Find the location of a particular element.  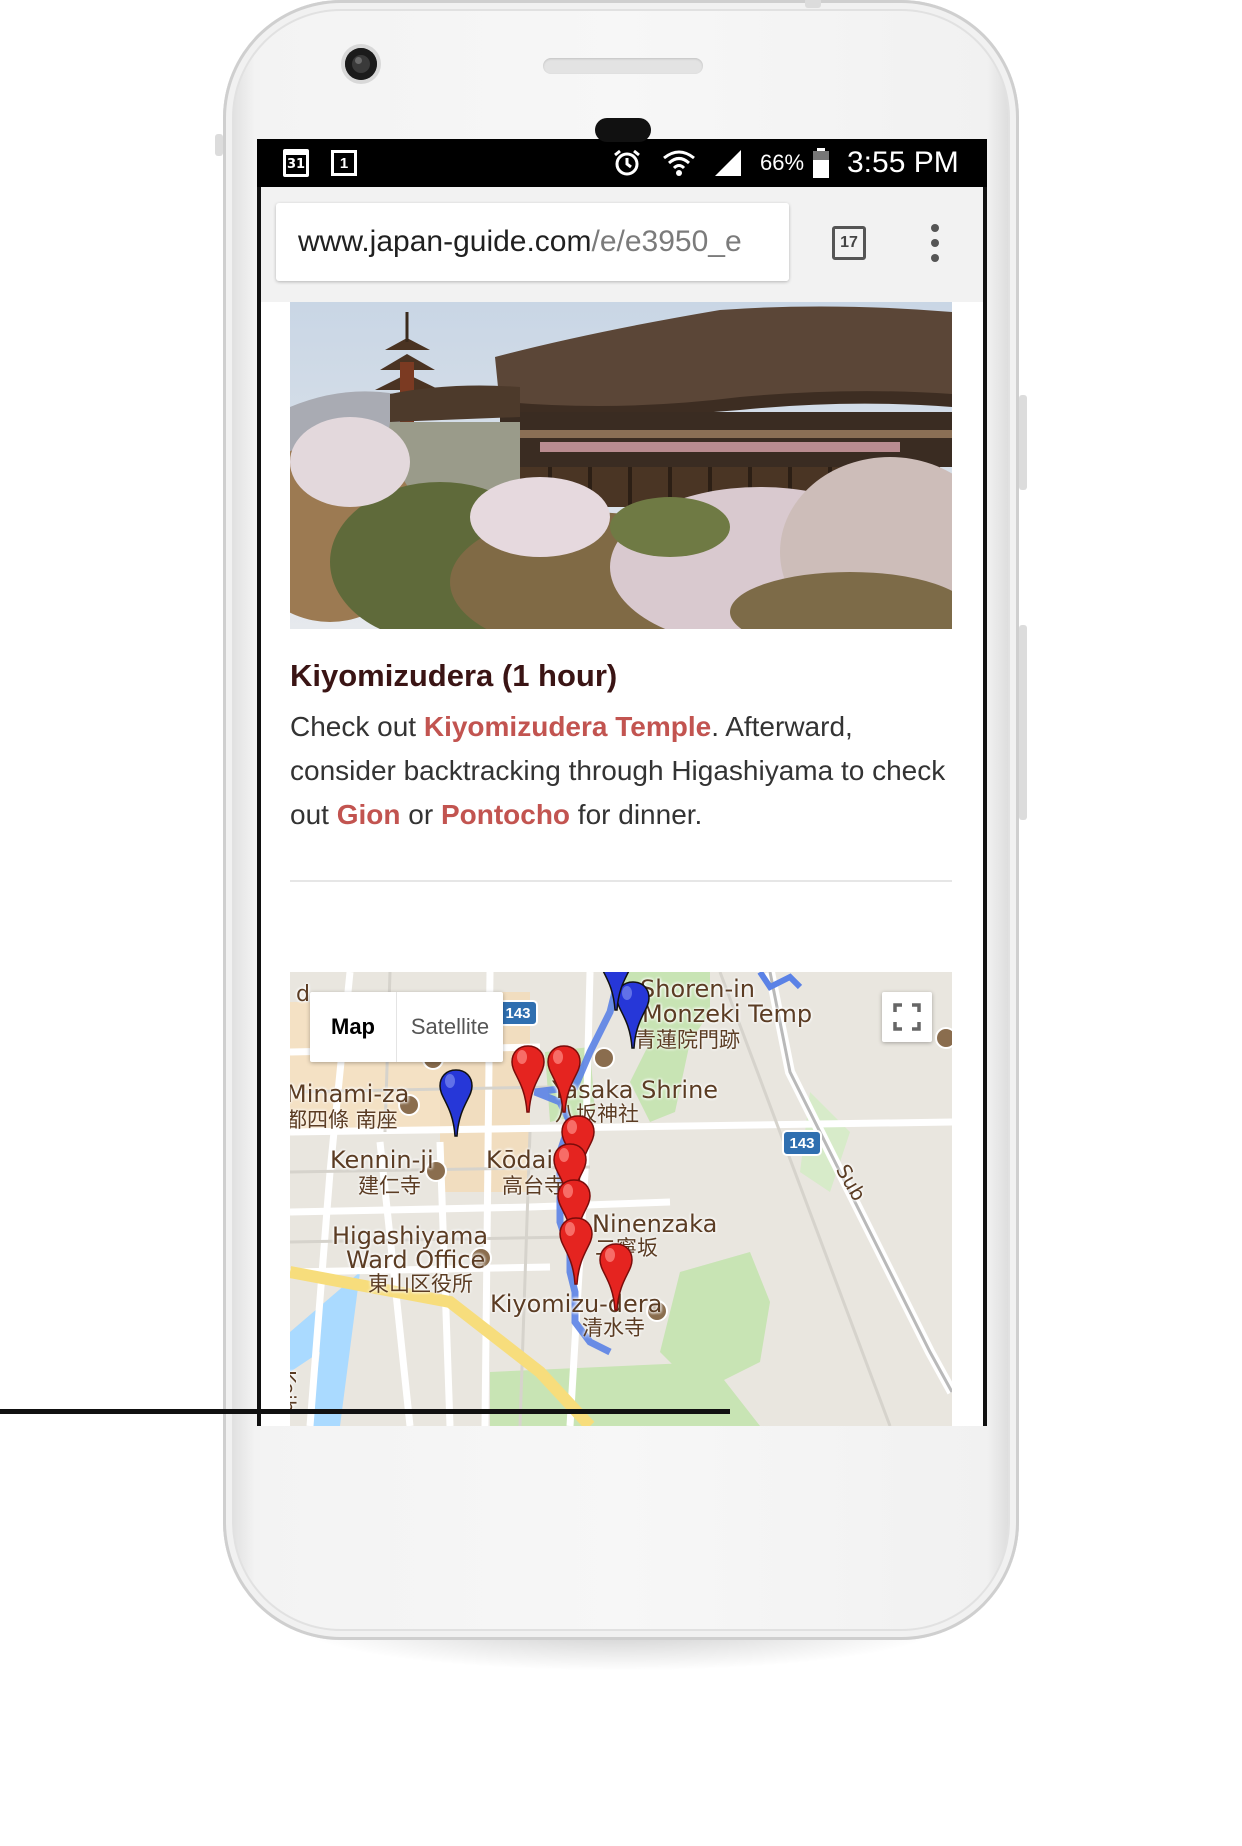

side-detail is located at coordinates (219, 145).